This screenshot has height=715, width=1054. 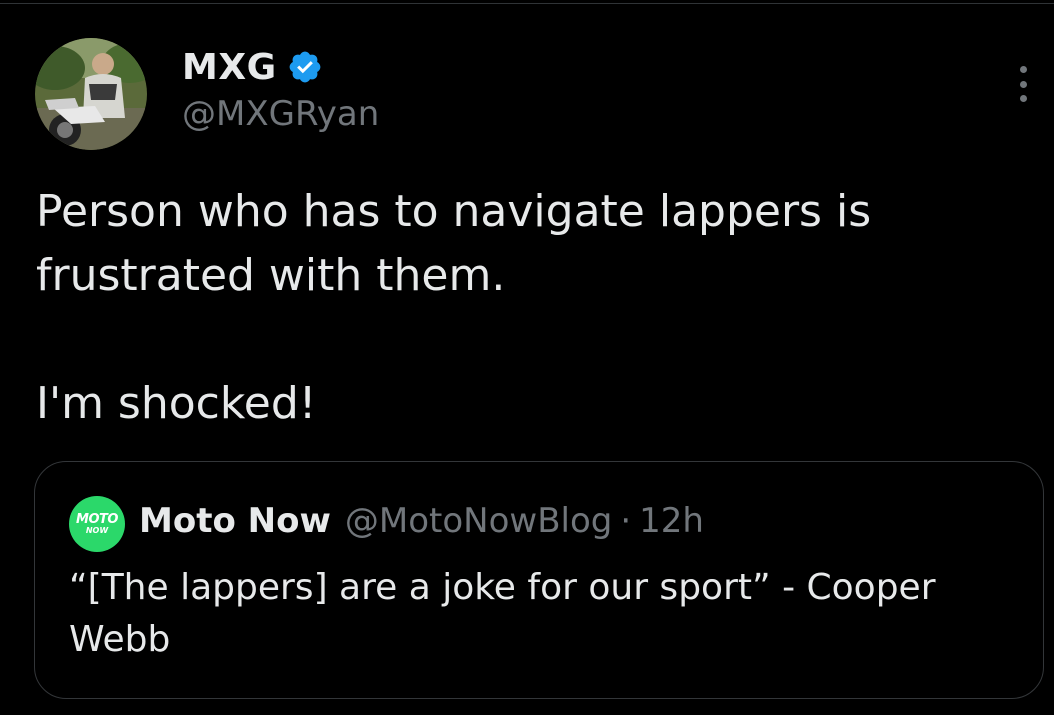 I want to click on quoted-author-handle: @MotoNowBlog, so click(x=478, y=521).